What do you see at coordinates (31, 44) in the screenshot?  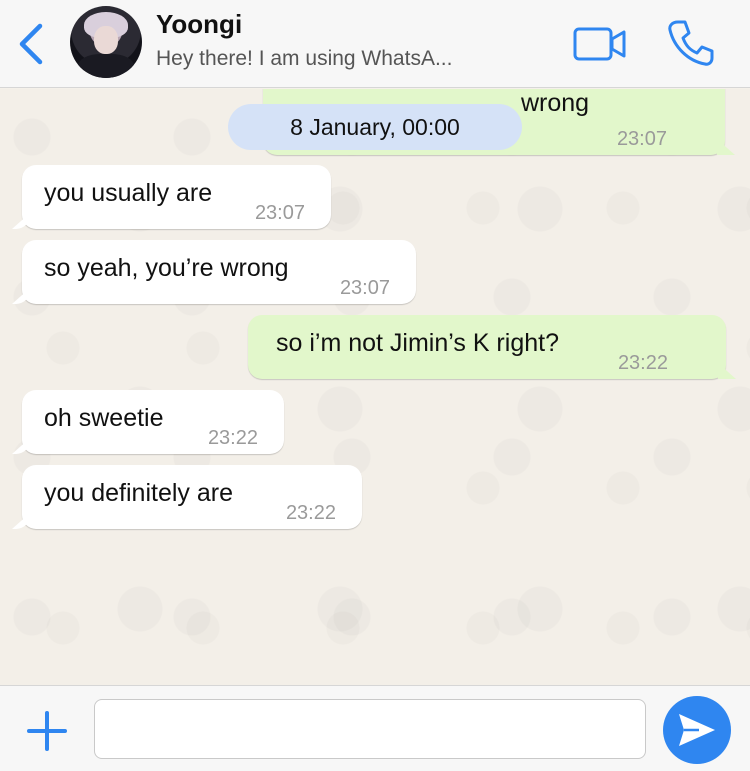 I see `chevron-left-icon` at bounding box center [31, 44].